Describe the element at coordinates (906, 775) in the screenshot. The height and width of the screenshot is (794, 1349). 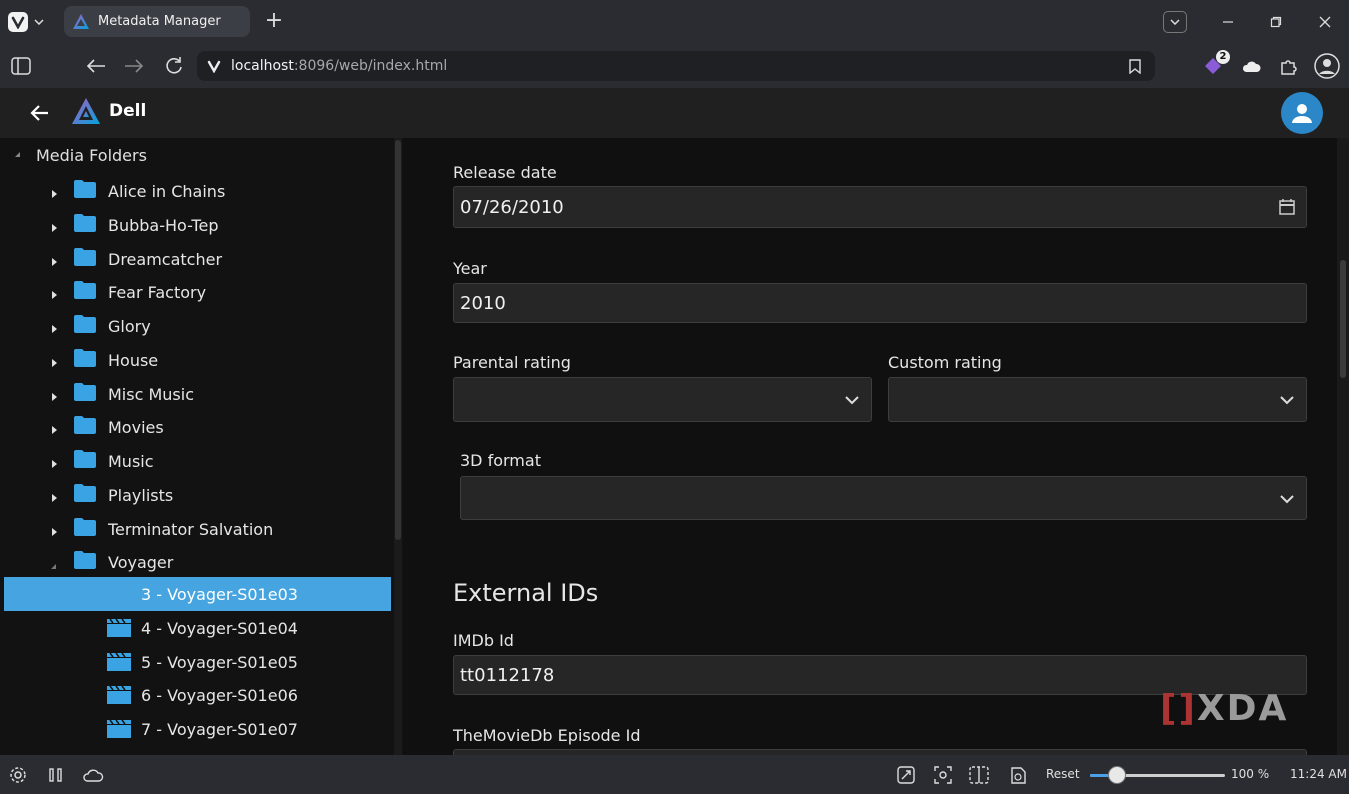
I see `fullscreen-button` at that location.